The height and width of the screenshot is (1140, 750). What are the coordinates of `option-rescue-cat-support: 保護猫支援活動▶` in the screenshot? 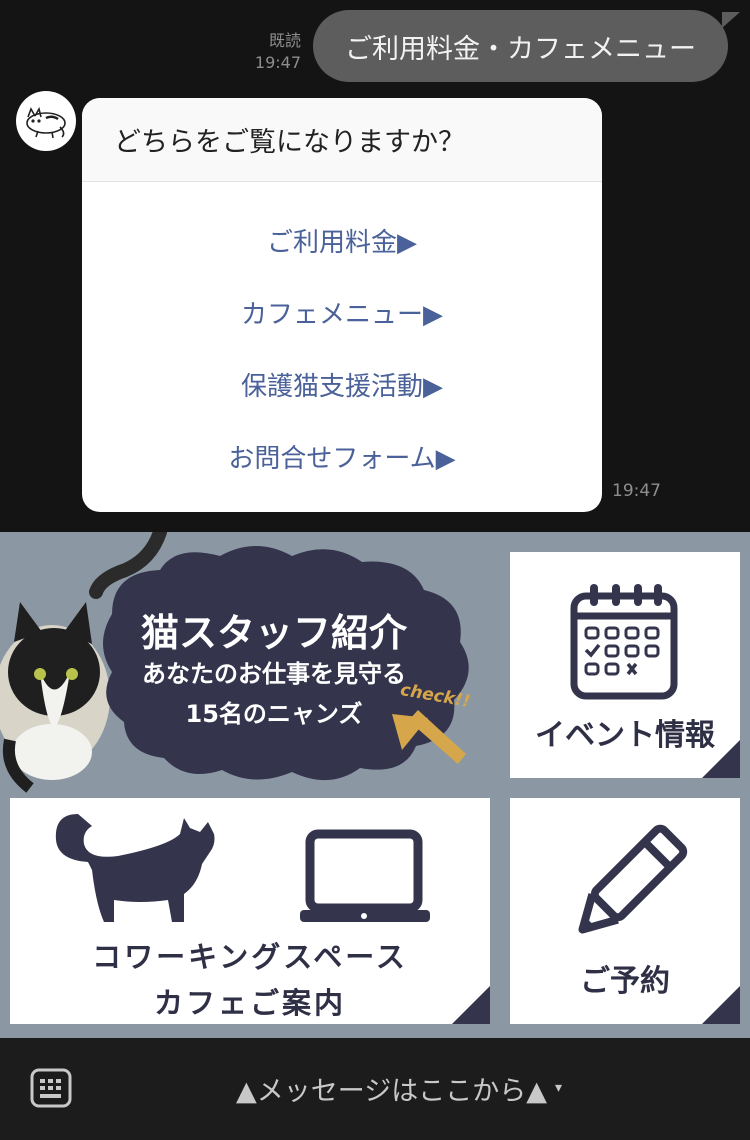 It's located at (342, 384).